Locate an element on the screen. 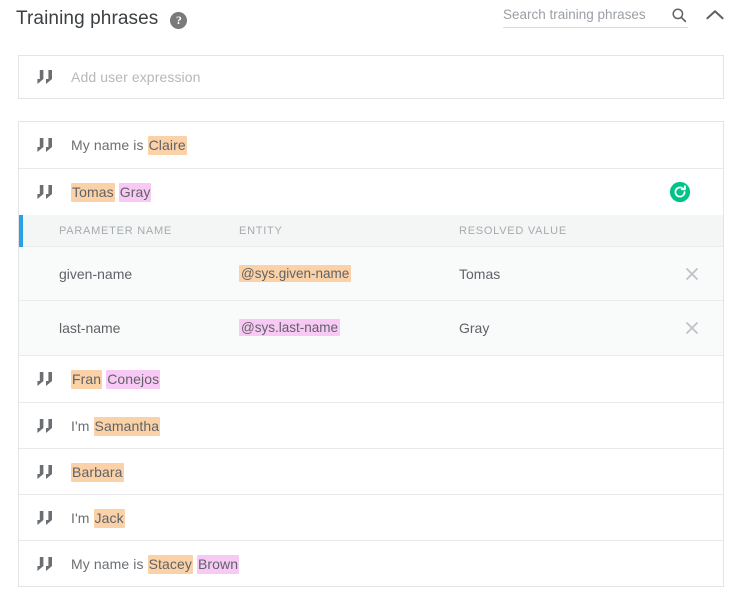 The height and width of the screenshot is (595, 742). training-phrase-row: Fran Conejos is located at coordinates (371, 379).